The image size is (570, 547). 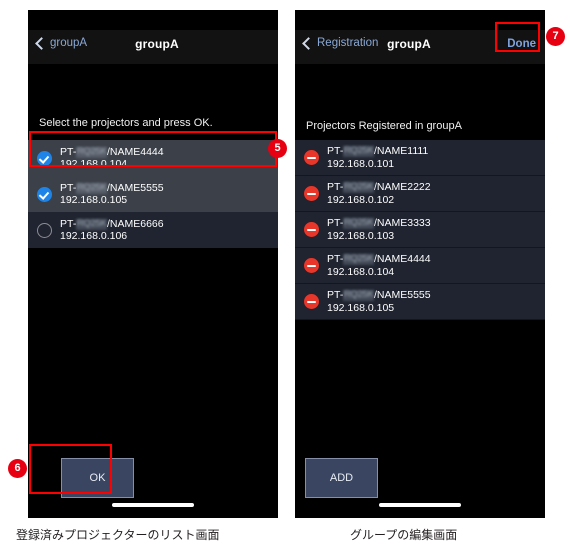 I want to click on list-item: PT-RQ25K/NAME6666 192.168.0.106, so click(x=153, y=230).